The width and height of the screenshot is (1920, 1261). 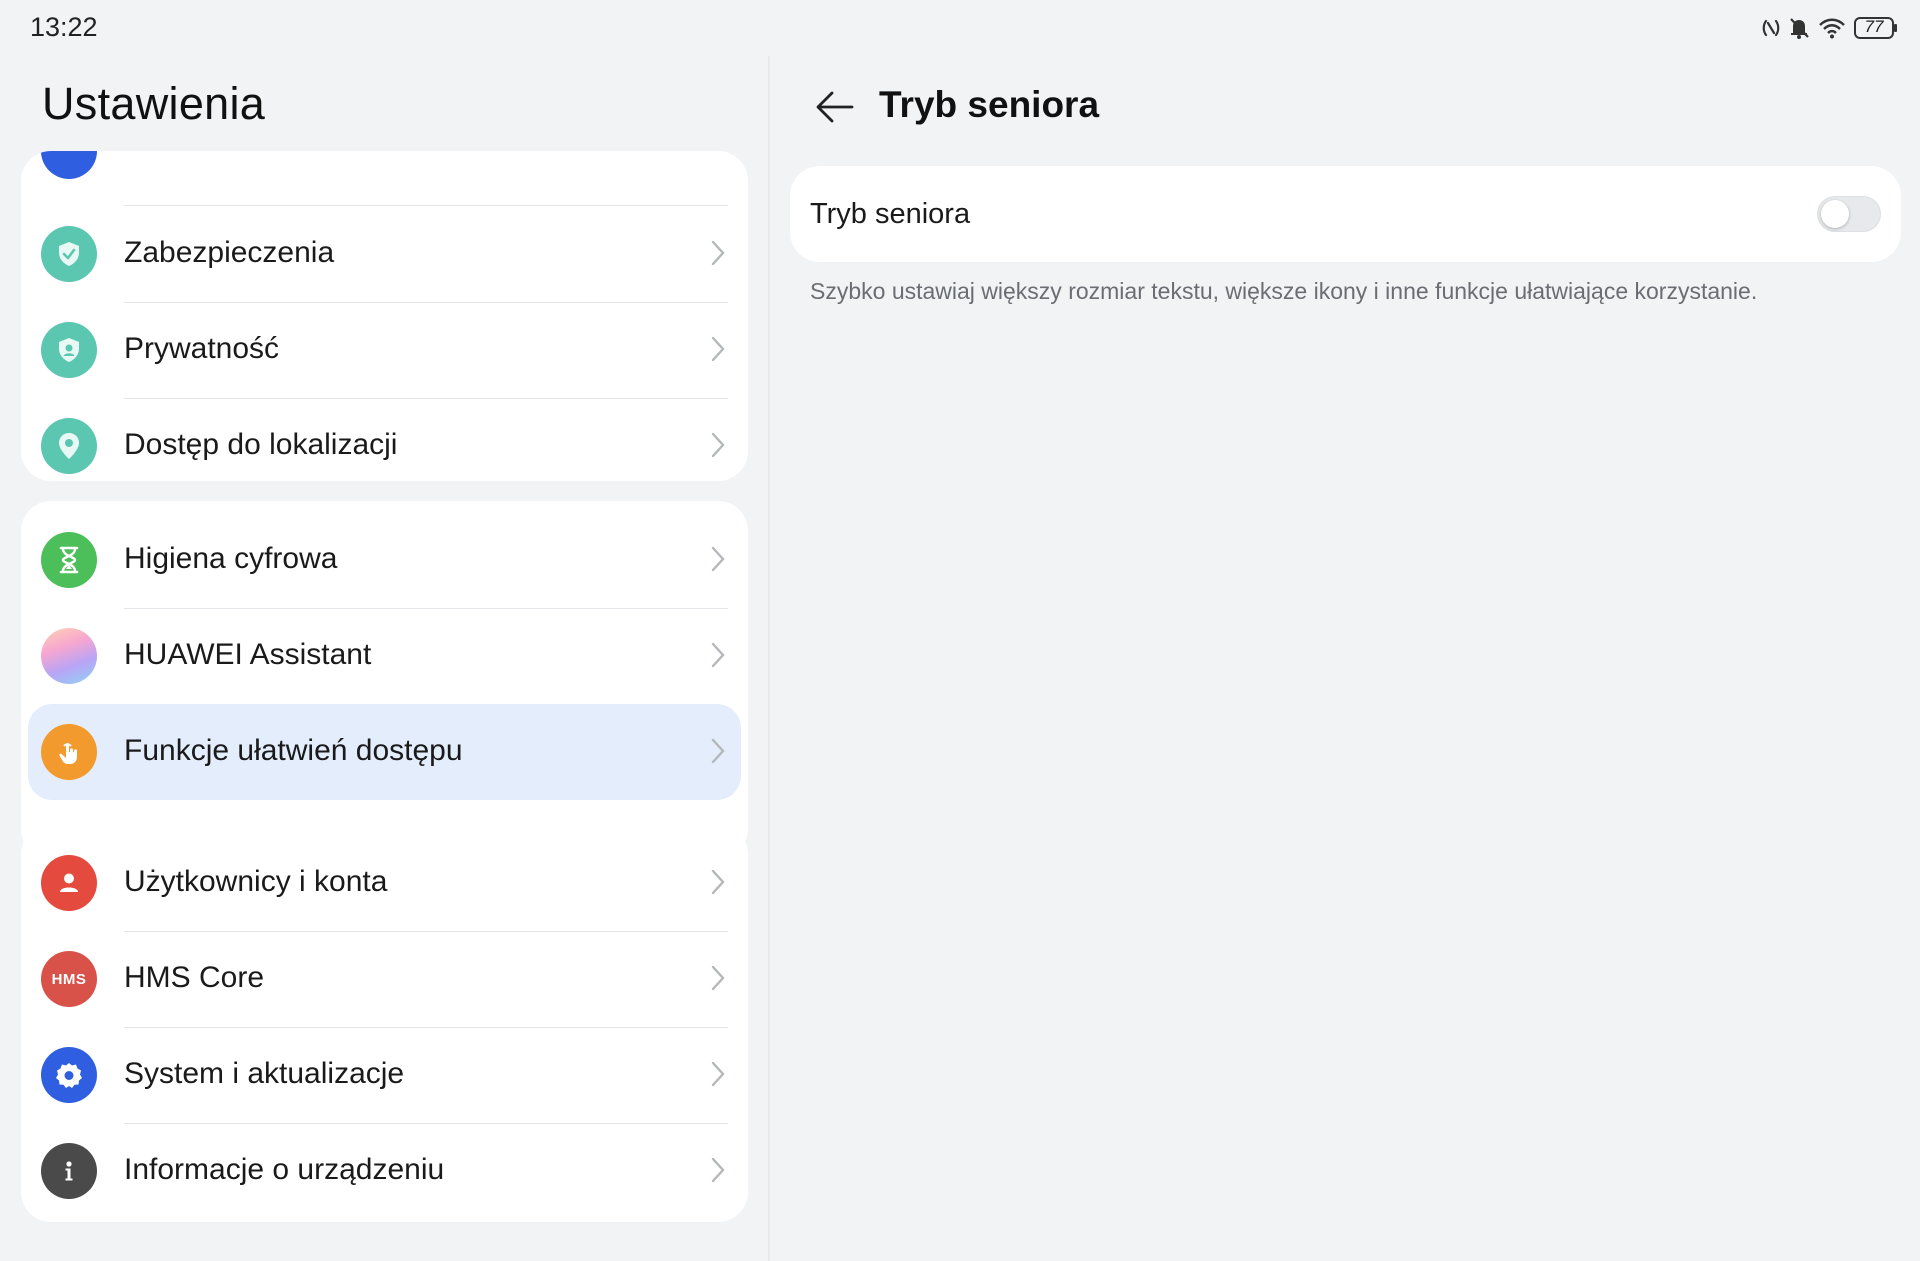 What do you see at coordinates (384, 979) in the screenshot?
I see `sidebar-item-hms-core: HMS HMS Core` at bounding box center [384, 979].